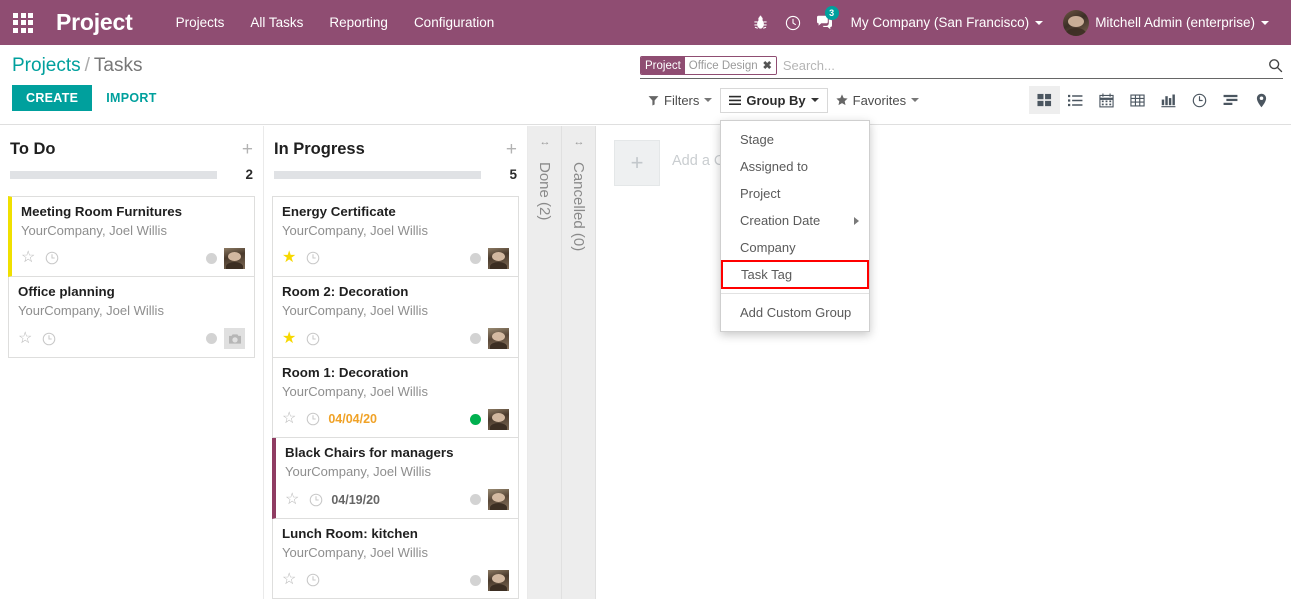 This screenshot has width=1291, height=599. I want to click on gantt-view-button, so click(1230, 100).